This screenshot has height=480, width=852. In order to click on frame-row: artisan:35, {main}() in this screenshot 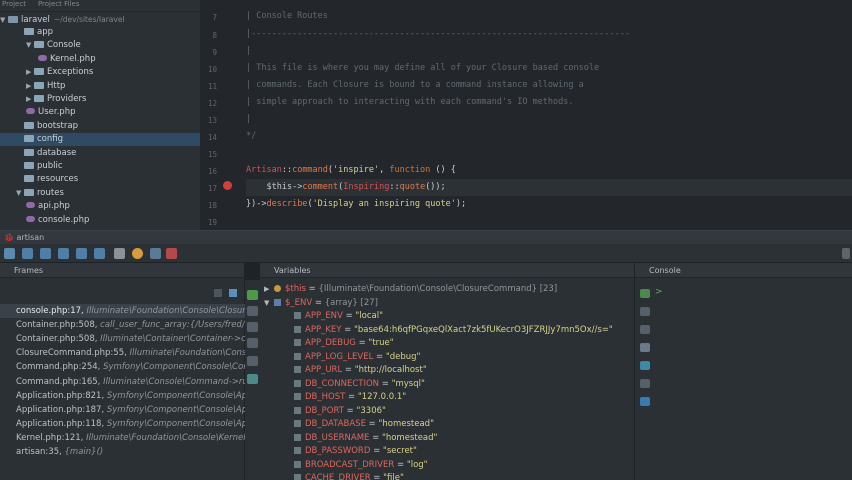, I will do `click(122, 452)`.